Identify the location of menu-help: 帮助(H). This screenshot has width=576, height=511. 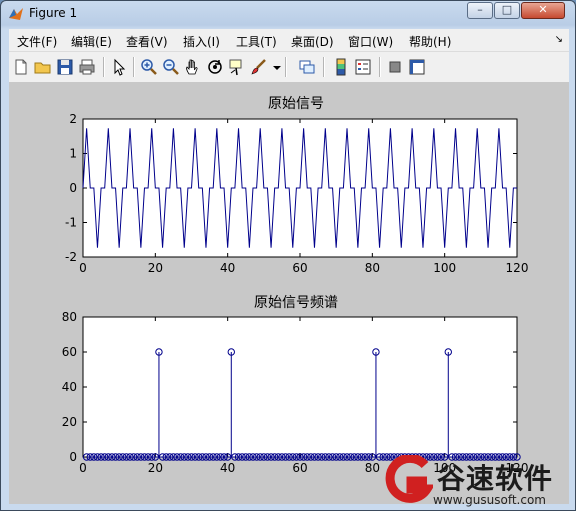
(430, 41).